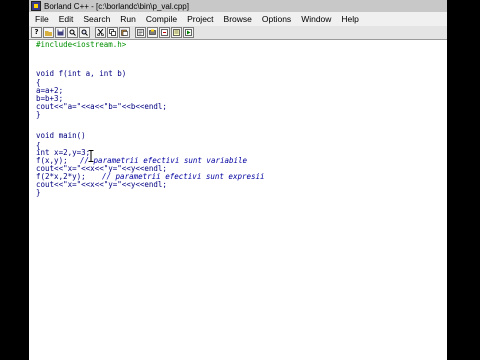 The image size is (480, 360). I want to click on menu-run: Run, so click(128, 19).